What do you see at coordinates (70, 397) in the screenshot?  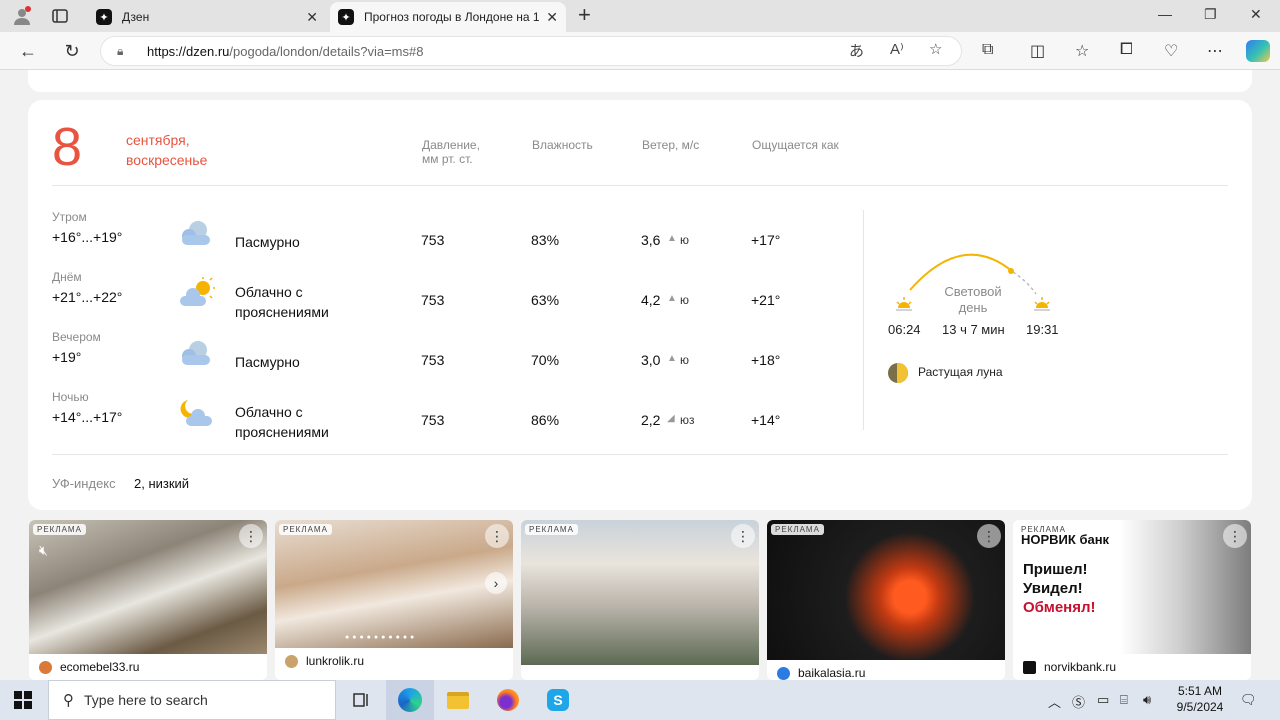 I see `period-label: Ночью` at bounding box center [70, 397].